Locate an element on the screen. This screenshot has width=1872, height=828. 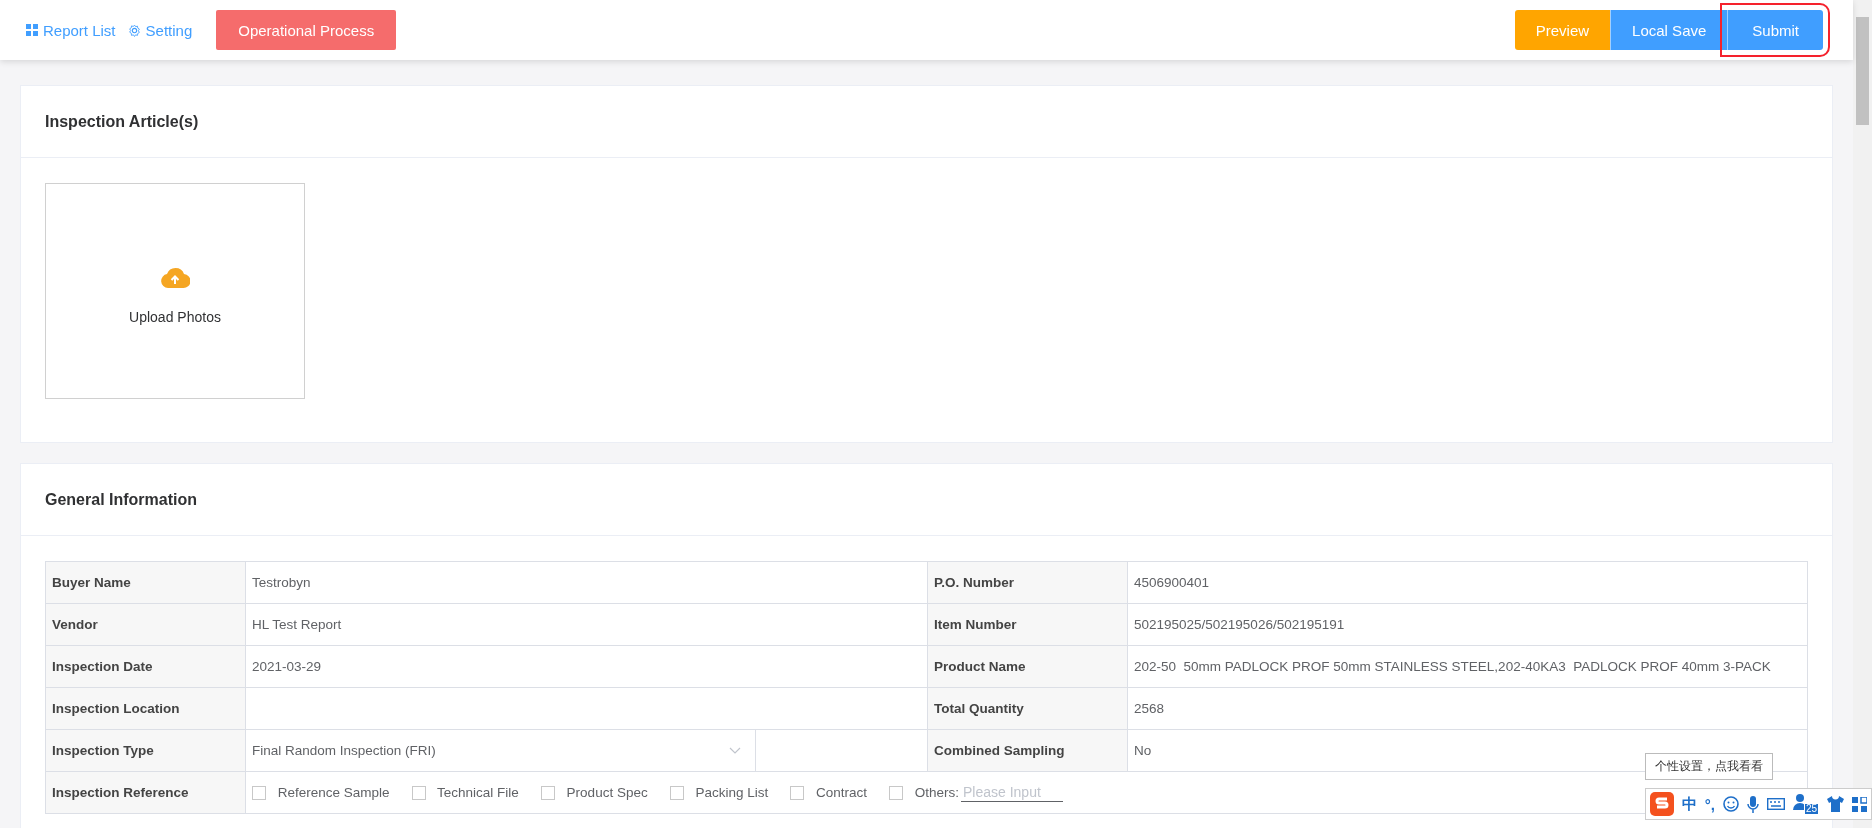
tooltip: 个性设置，点我看看 is located at coordinates (1708, 766).